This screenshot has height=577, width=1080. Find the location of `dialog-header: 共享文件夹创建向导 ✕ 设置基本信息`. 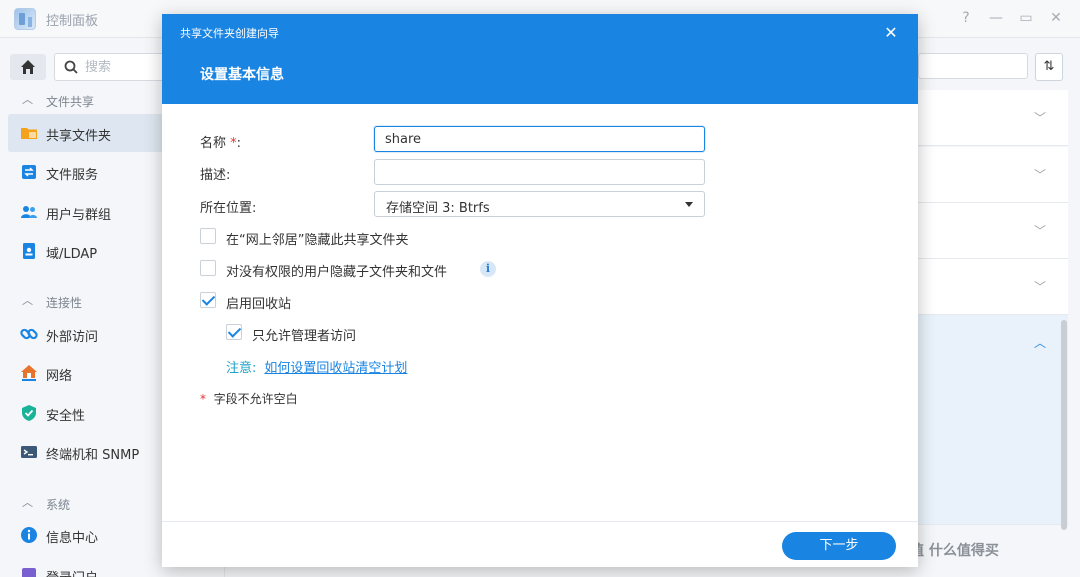

dialog-header: 共享文件夹创建向导 ✕ 设置基本信息 is located at coordinates (540, 59).